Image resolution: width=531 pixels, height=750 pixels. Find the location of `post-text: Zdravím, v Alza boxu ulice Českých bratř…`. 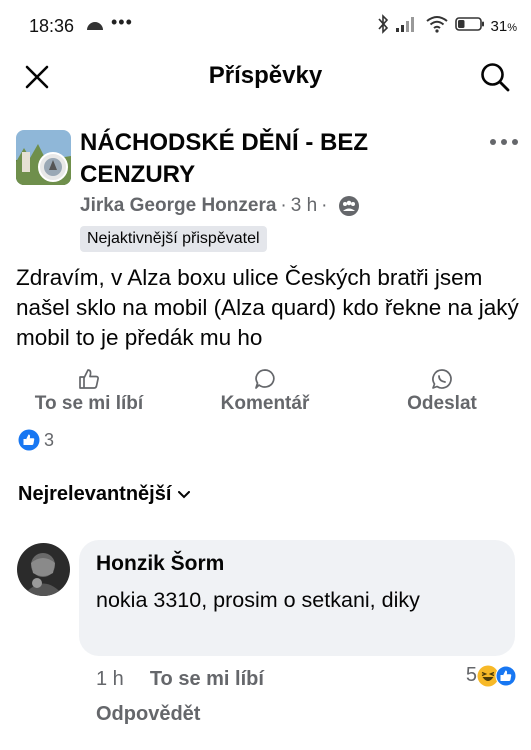

post-text: Zdravím, v Alza boxu ulice Českých bratř… is located at coordinates (267, 307).